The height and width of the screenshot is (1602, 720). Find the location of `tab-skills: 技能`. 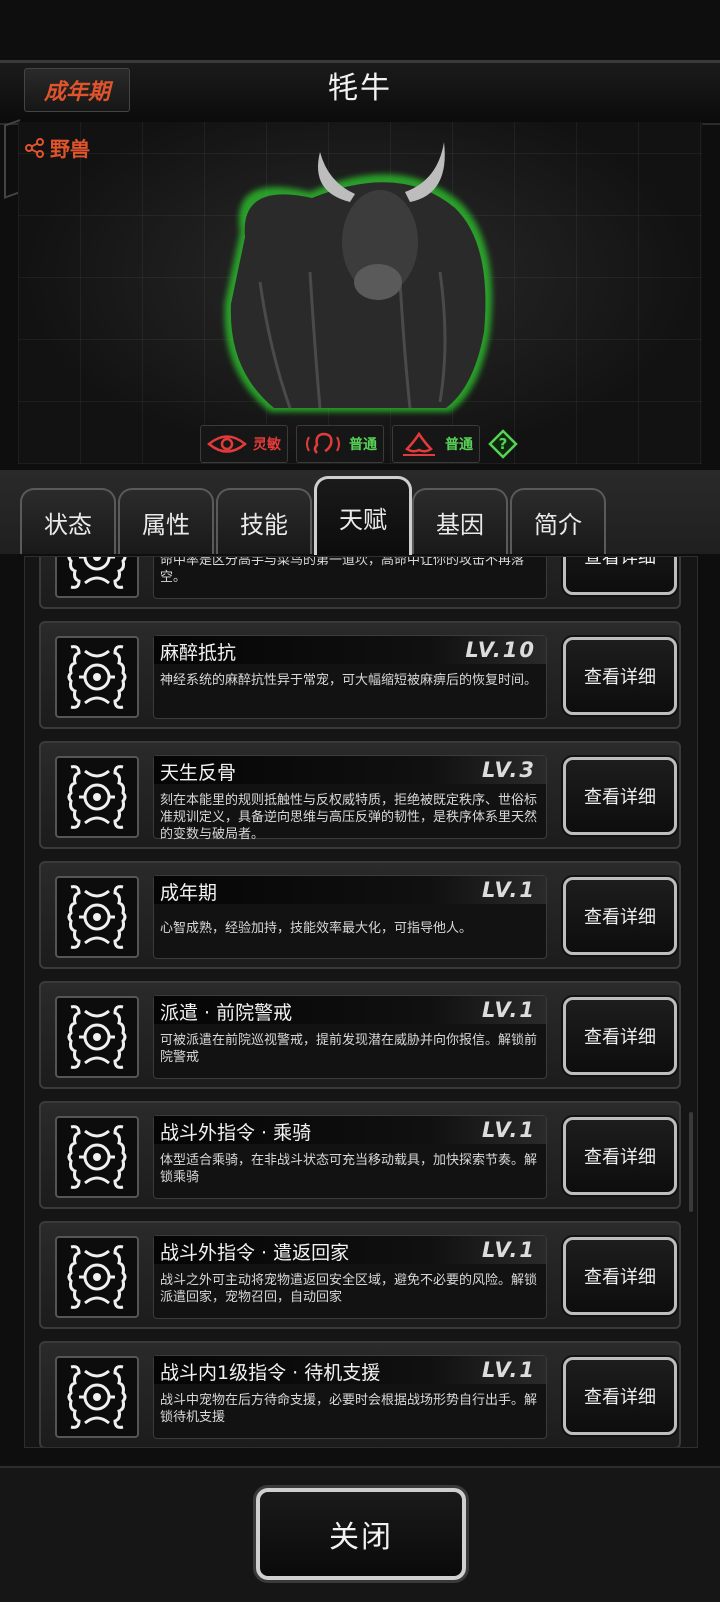

tab-skills: 技能 is located at coordinates (264, 521).